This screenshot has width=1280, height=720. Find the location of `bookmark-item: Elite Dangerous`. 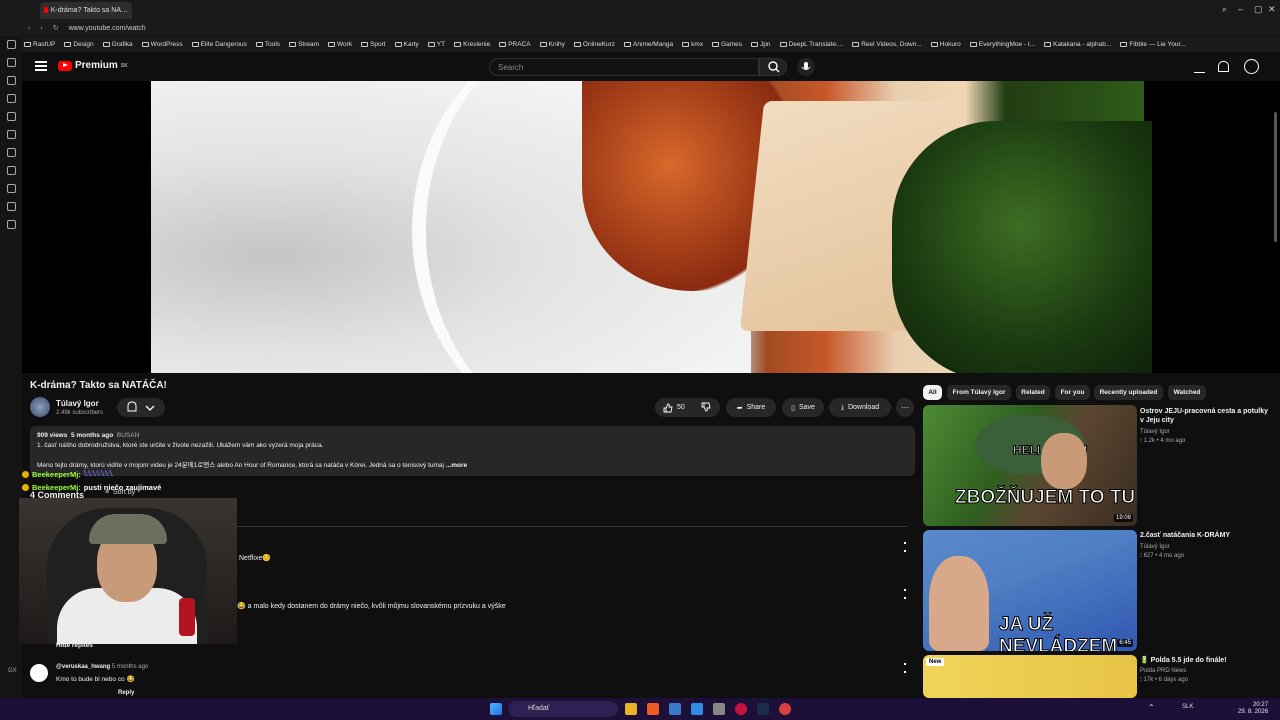

bookmark-item: Elite Dangerous is located at coordinates (219, 44).